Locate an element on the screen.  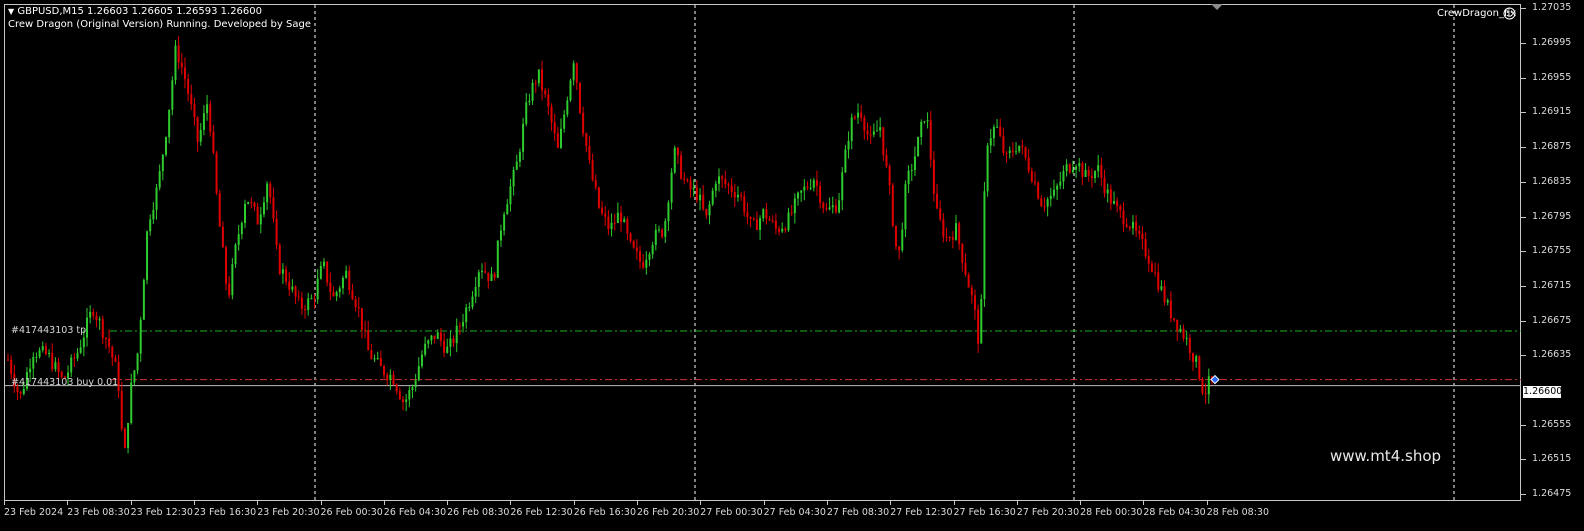
time-tick-label: 27 Feb 00:30 is located at coordinates (731, 512).